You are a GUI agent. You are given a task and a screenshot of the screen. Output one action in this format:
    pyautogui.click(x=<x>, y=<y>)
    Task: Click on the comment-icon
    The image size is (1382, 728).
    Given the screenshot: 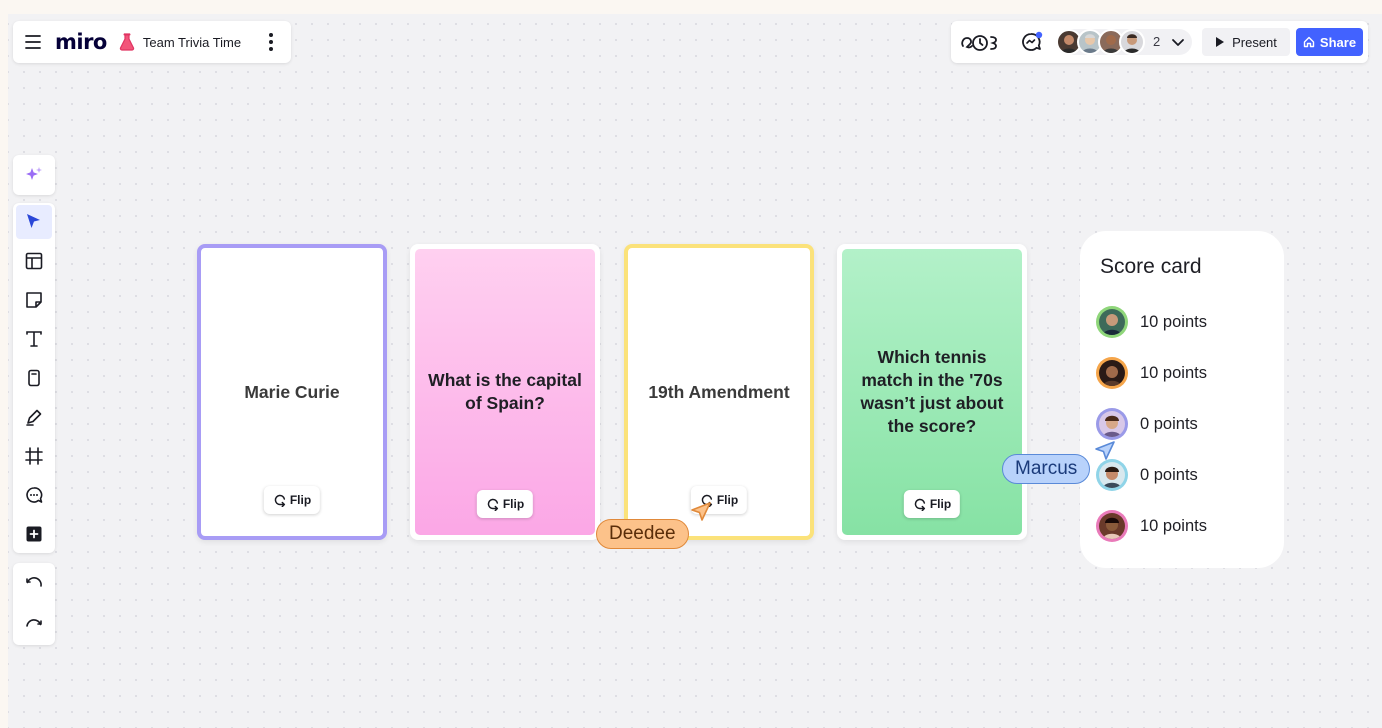 What is the action you would take?
    pyautogui.click(x=34, y=495)
    